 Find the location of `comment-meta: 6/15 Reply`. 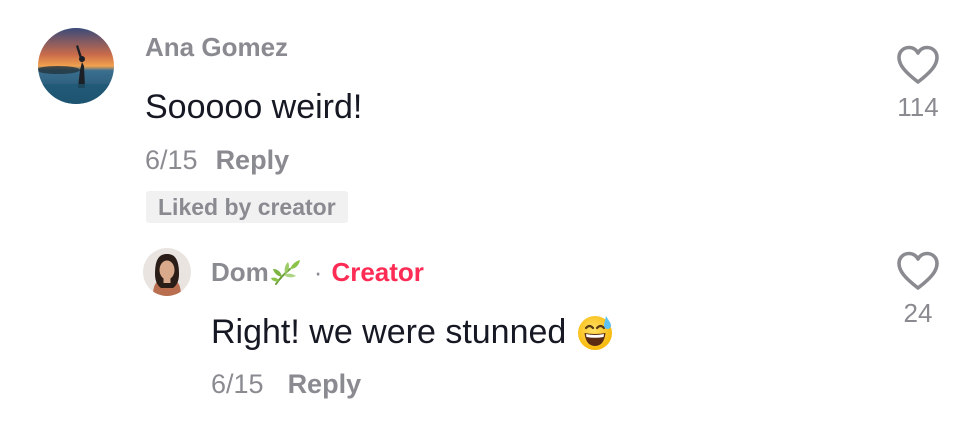

comment-meta: 6/15 Reply is located at coordinates (217, 160).